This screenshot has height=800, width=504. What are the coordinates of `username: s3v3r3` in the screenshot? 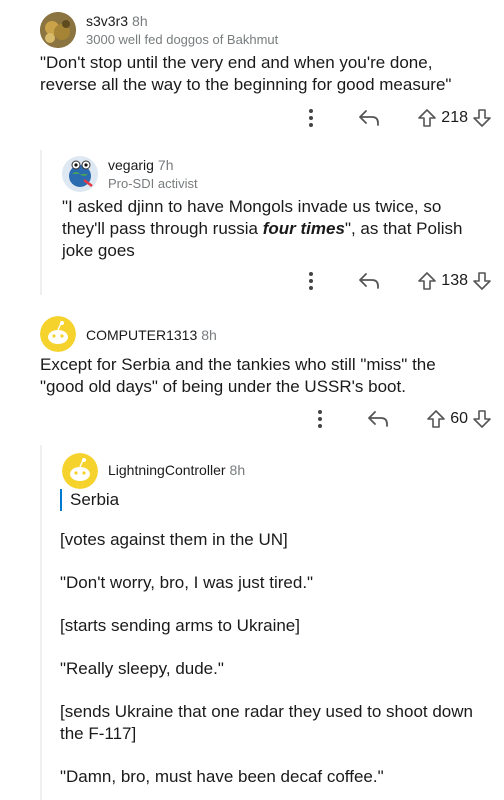 It's located at (107, 21).